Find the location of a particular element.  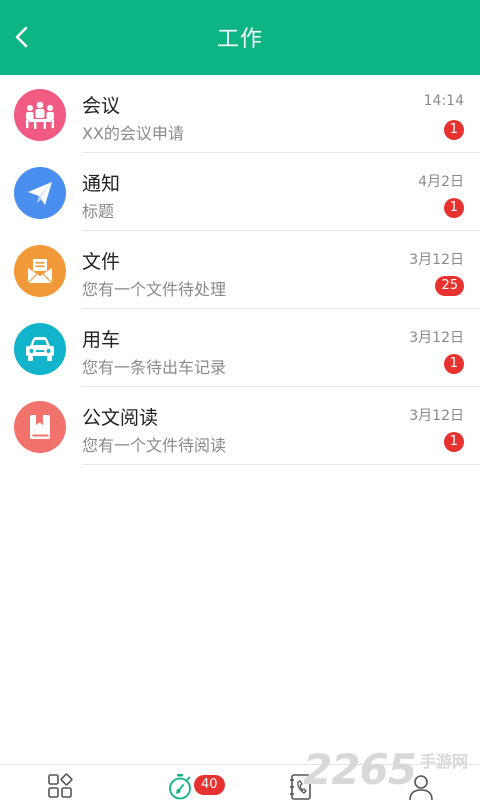

list-item-notice: 通知 标题 4月2日 1 is located at coordinates (240, 192).